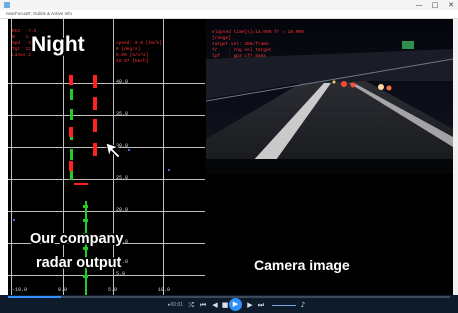 Image resolution: width=458 pixels, height=313 pixels. What do you see at coordinates (419, 5) in the screenshot?
I see `minimize-button: —` at bounding box center [419, 5].